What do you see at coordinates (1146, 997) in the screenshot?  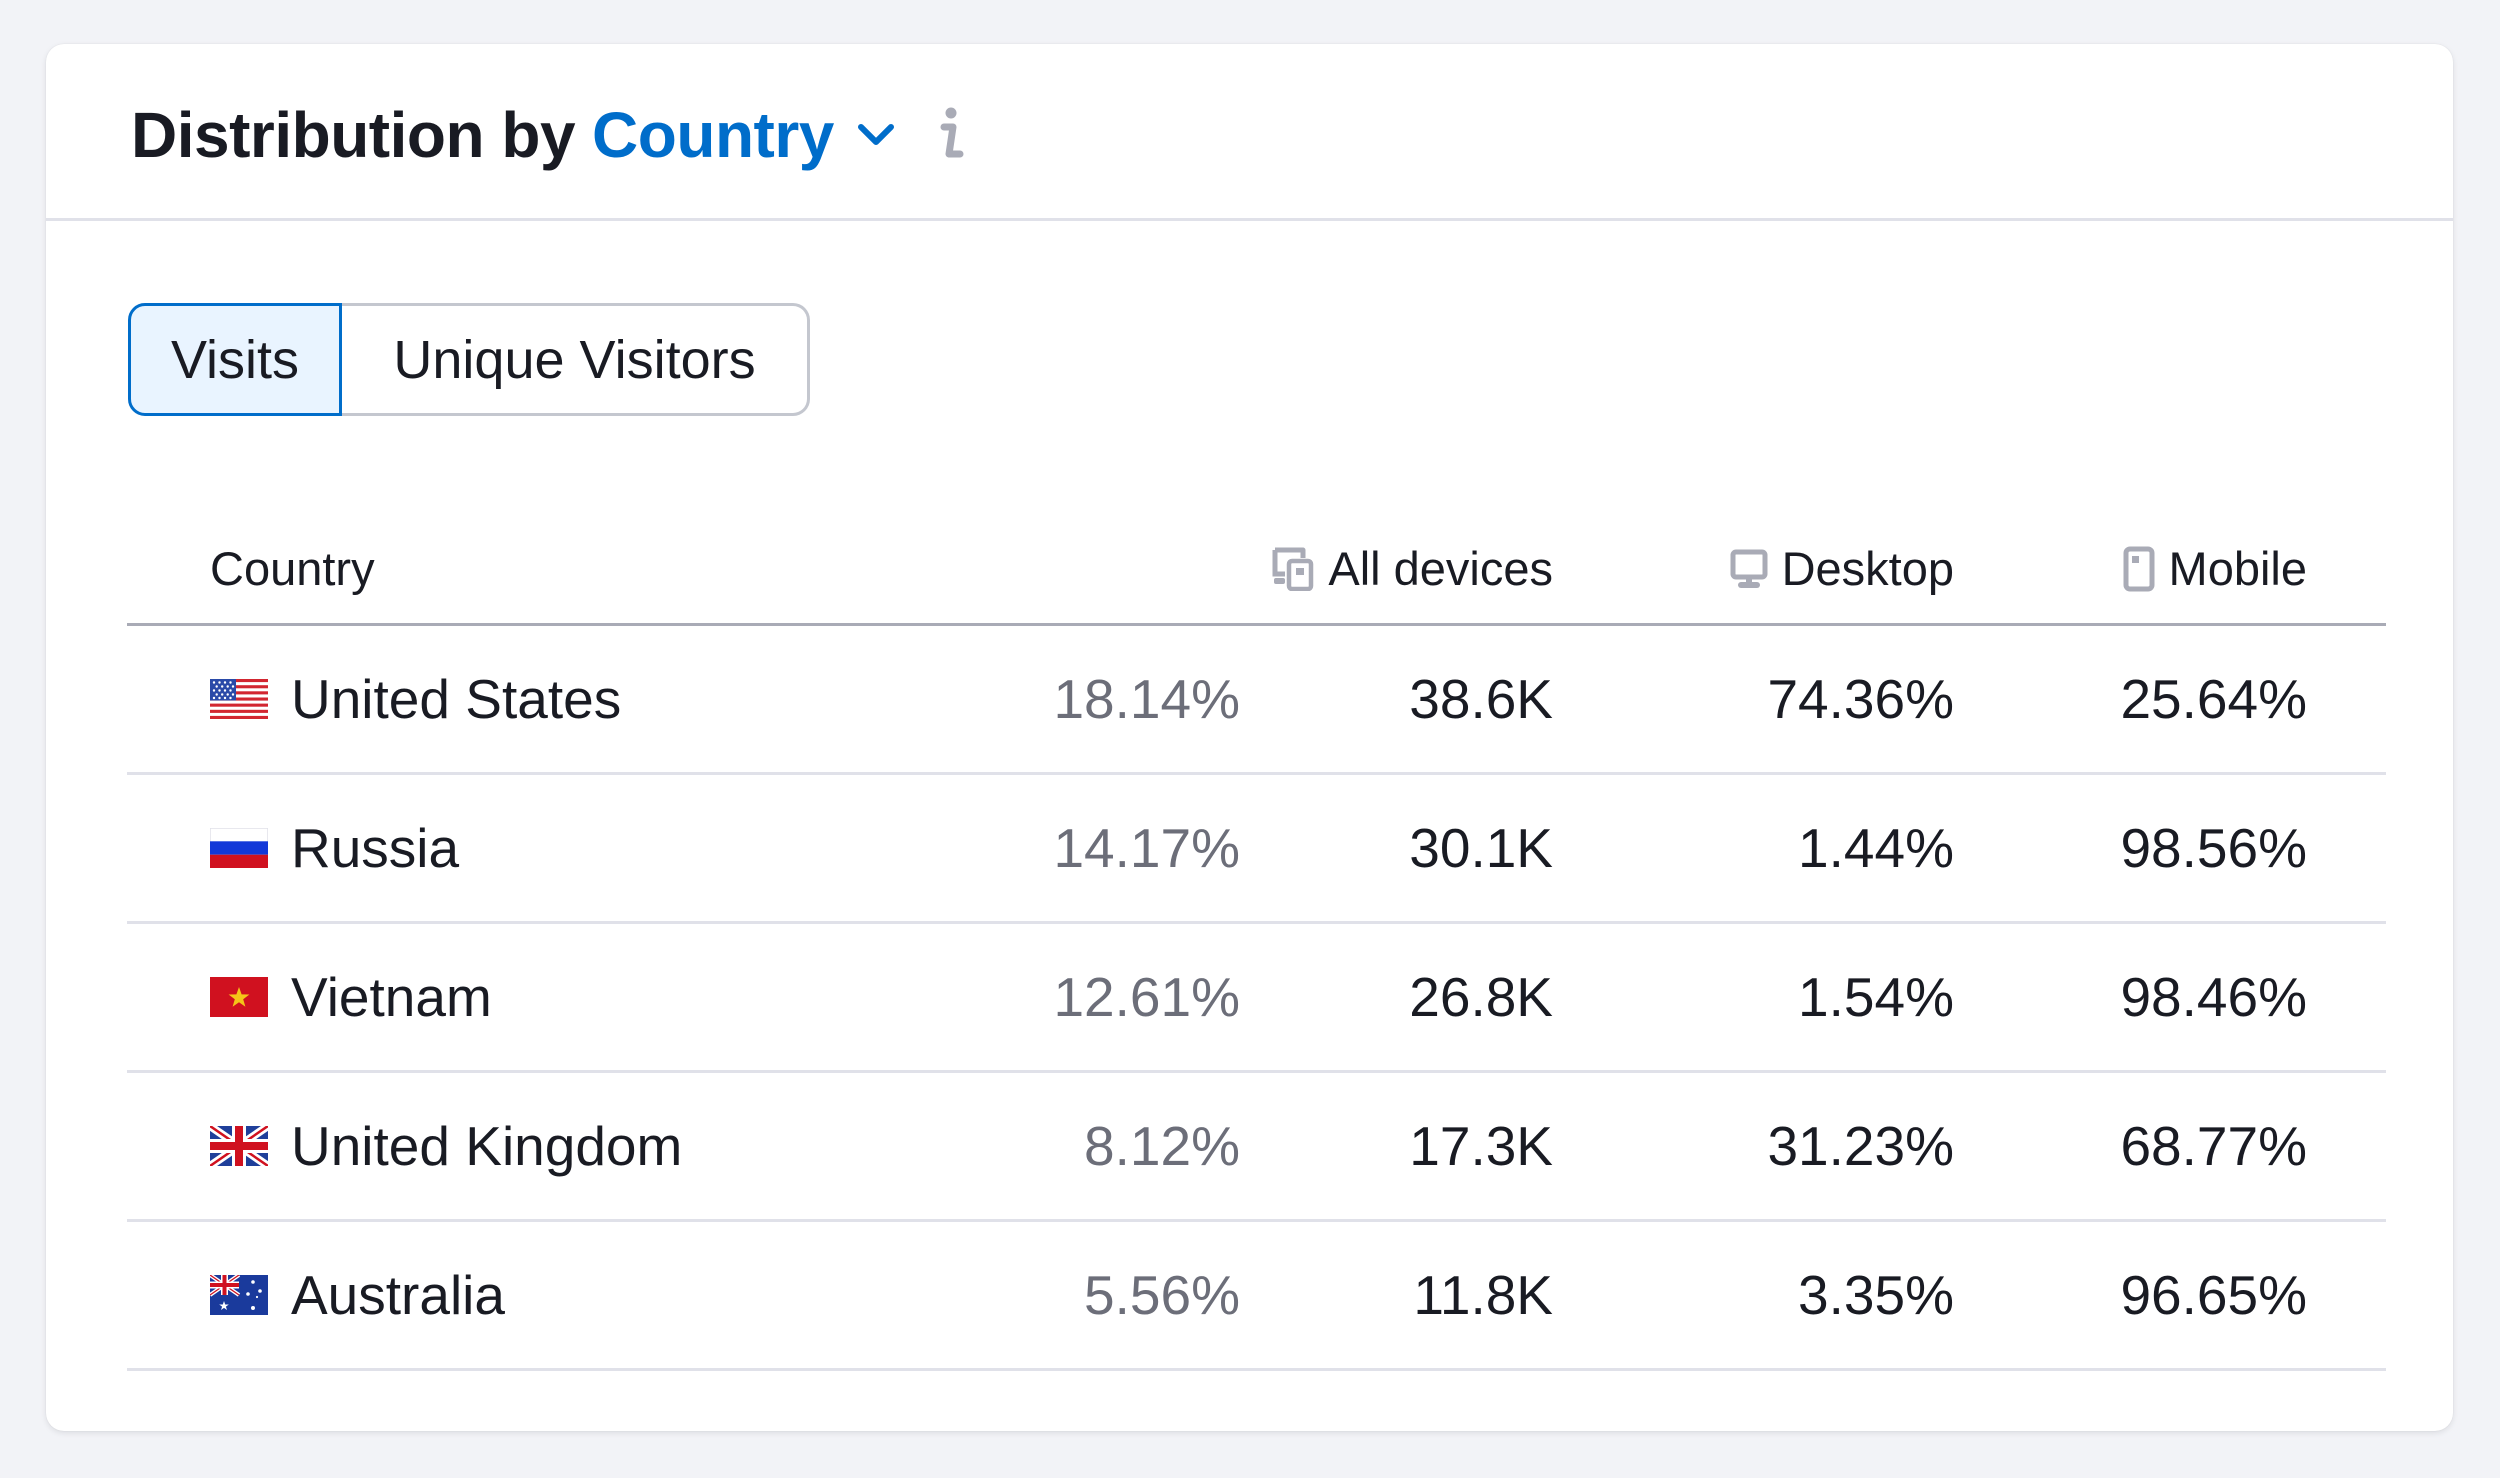 I see `traffic-share-cell: 12.61%` at bounding box center [1146, 997].